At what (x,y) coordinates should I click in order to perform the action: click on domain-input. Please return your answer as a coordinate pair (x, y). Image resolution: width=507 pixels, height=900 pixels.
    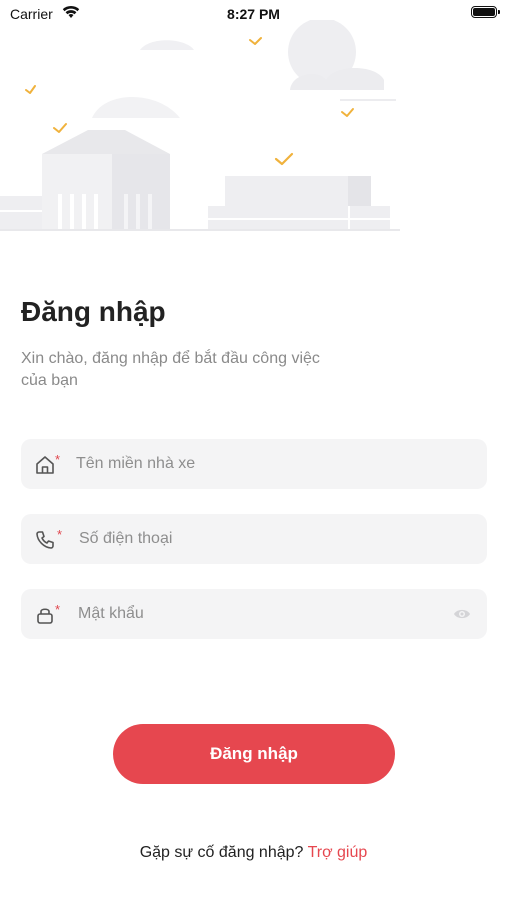
    Looking at the image, I should click on (271, 464).